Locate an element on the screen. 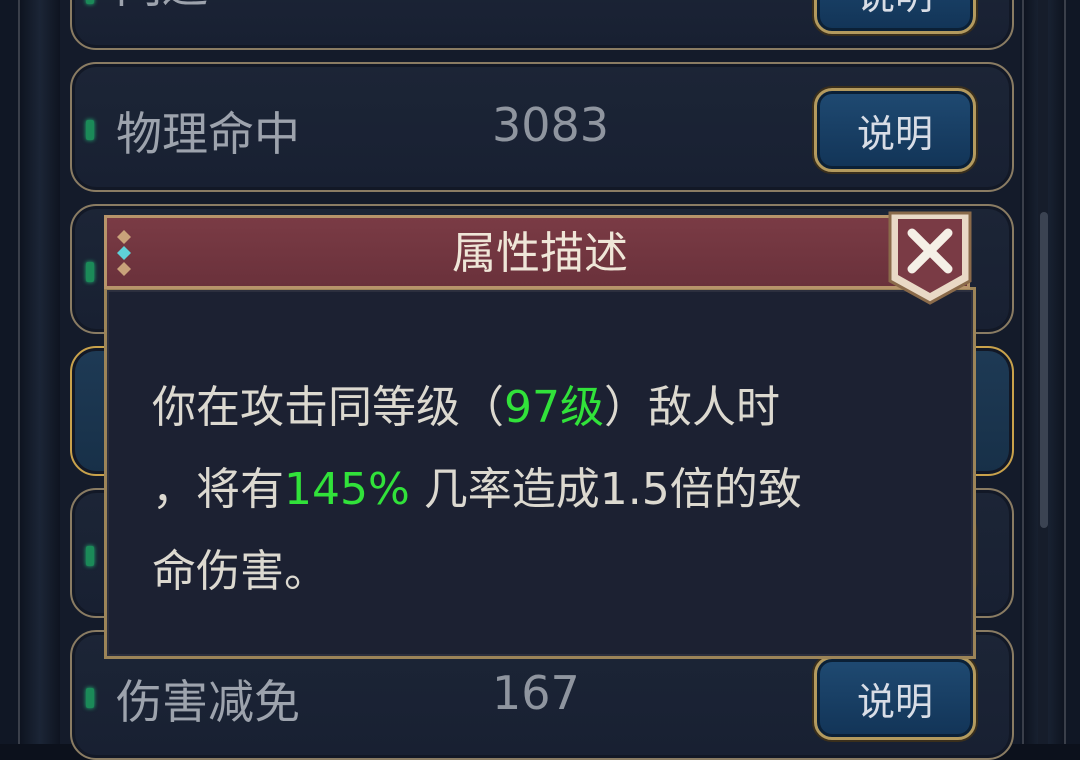 The width and height of the screenshot is (1080, 760). left-frame-border is located at coordinates (40, 372).